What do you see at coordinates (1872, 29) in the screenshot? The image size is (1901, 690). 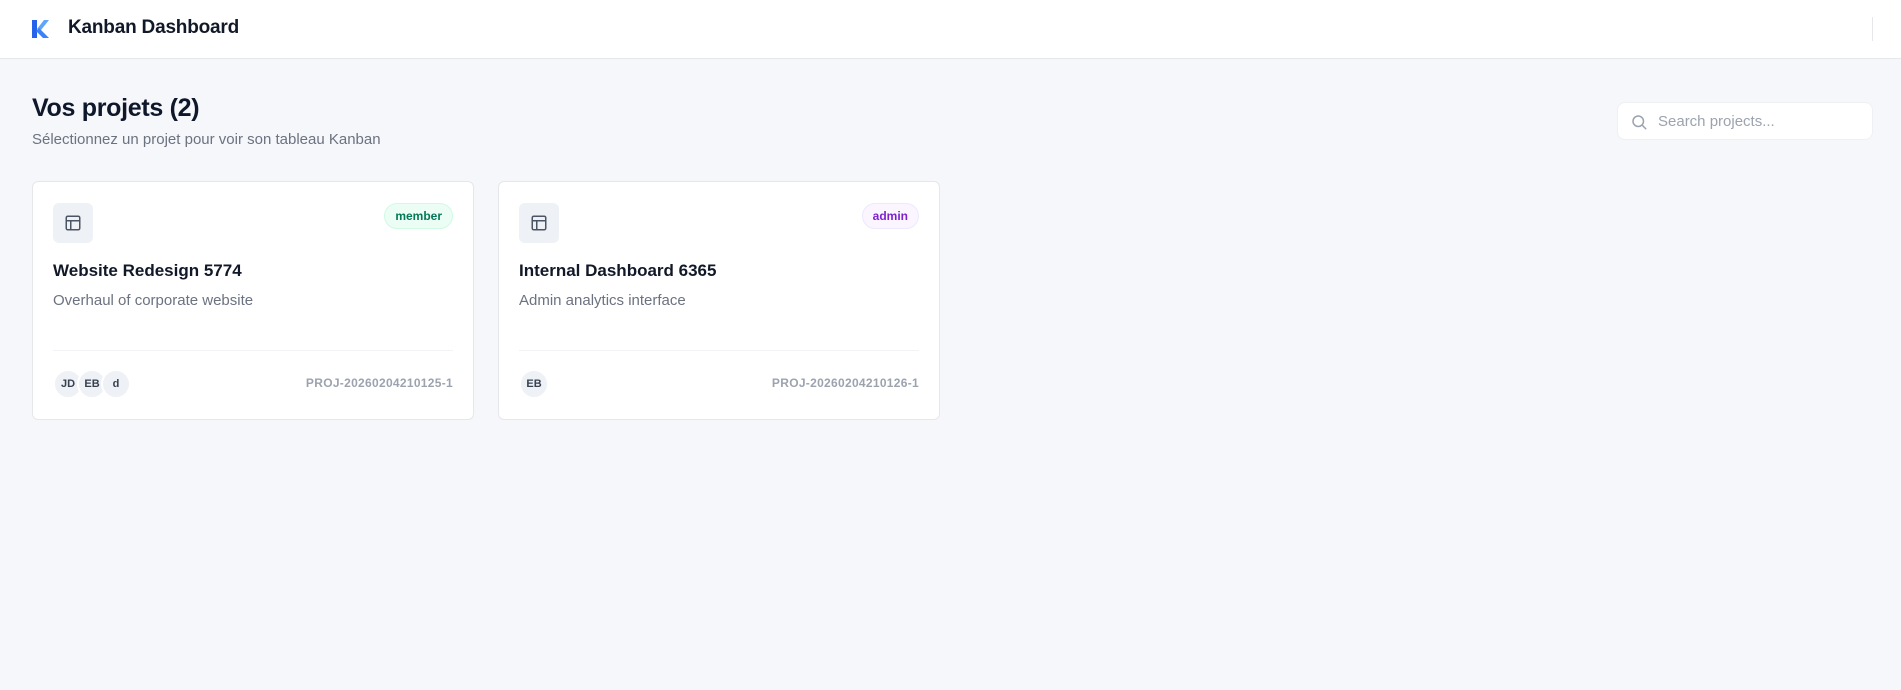 I see `topbar-divider` at bounding box center [1872, 29].